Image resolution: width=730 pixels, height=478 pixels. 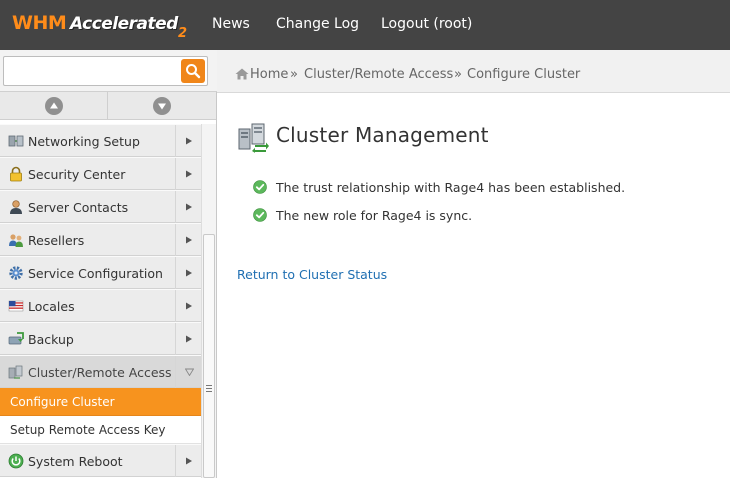 What do you see at coordinates (231, 24) in the screenshot?
I see `nav-news-link: News` at bounding box center [231, 24].